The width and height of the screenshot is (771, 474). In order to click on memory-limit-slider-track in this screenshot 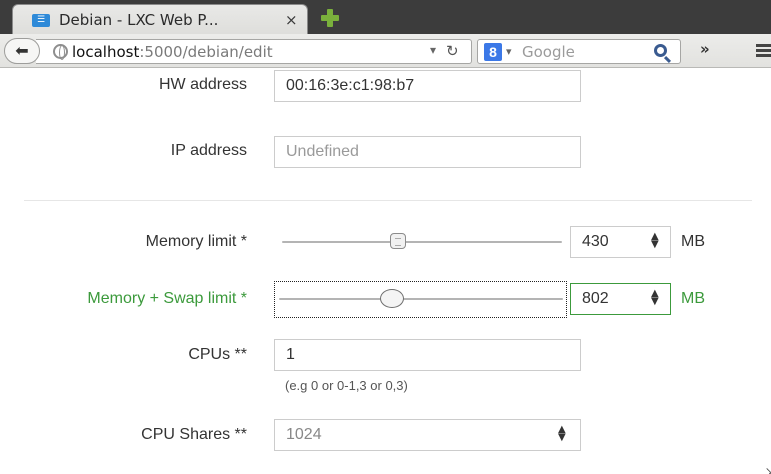, I will do `click(422, 242)`.